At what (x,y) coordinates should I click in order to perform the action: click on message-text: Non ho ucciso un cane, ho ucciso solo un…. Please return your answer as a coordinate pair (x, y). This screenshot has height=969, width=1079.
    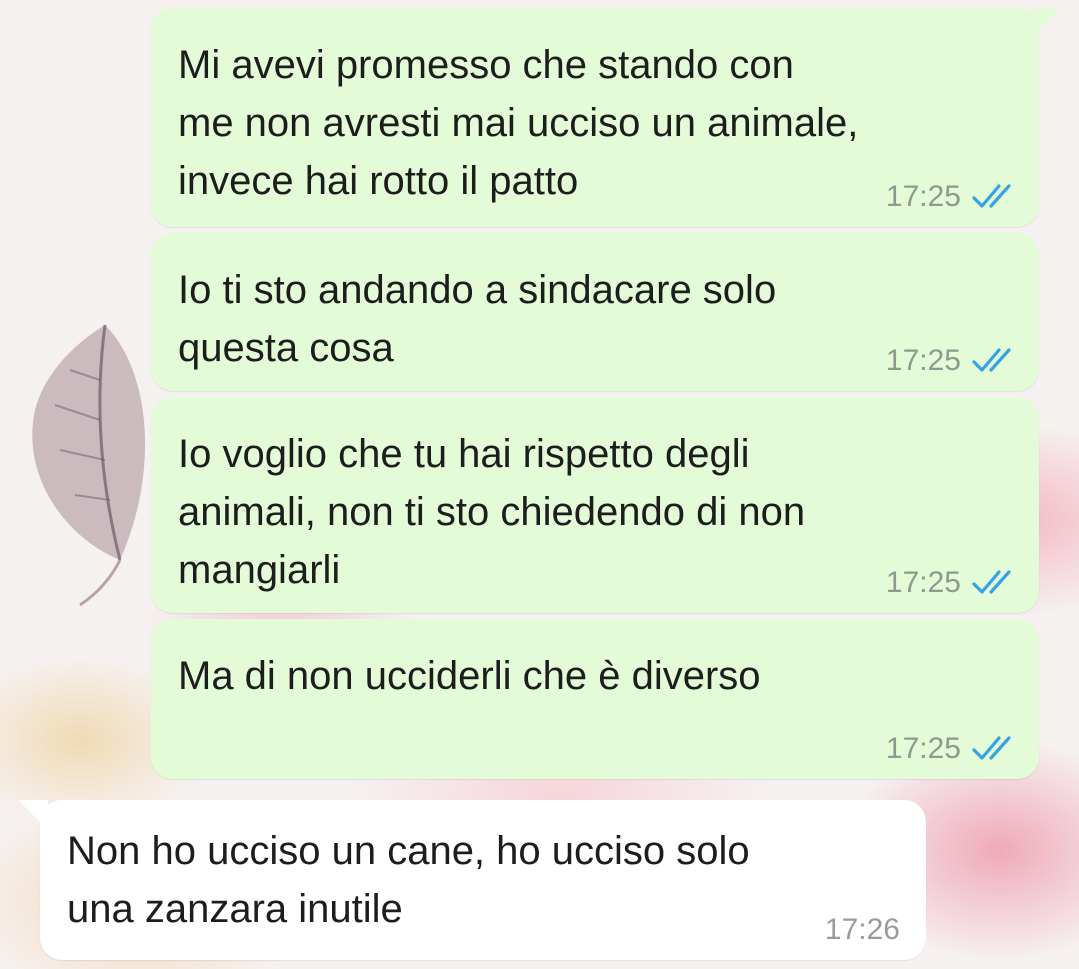
    Looking at the image, I should click on (408, 880).